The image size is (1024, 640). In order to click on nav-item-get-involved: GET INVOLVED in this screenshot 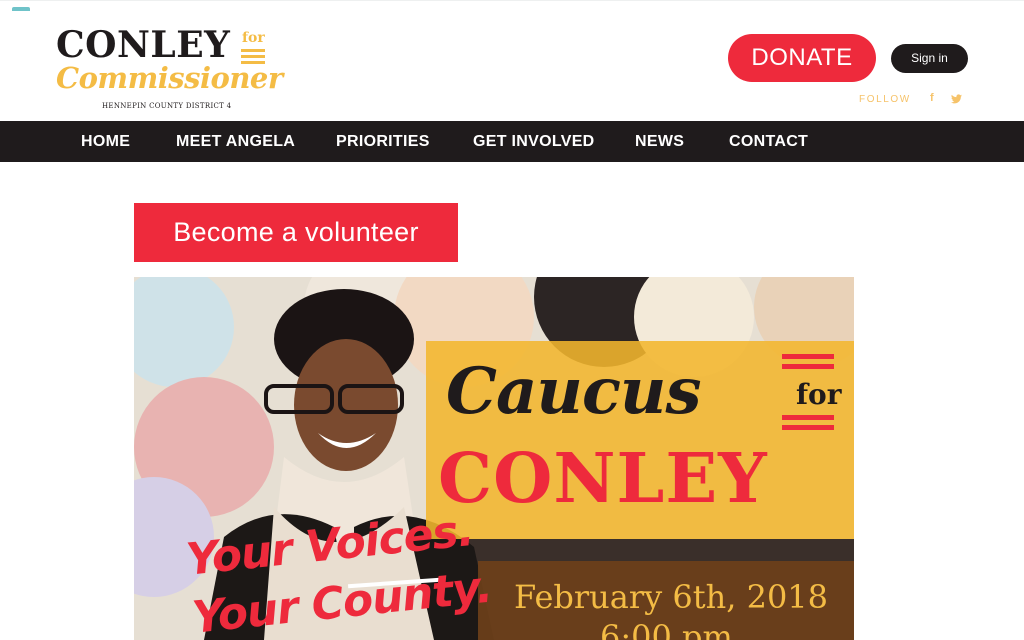, I will do `click(534, 141)`.